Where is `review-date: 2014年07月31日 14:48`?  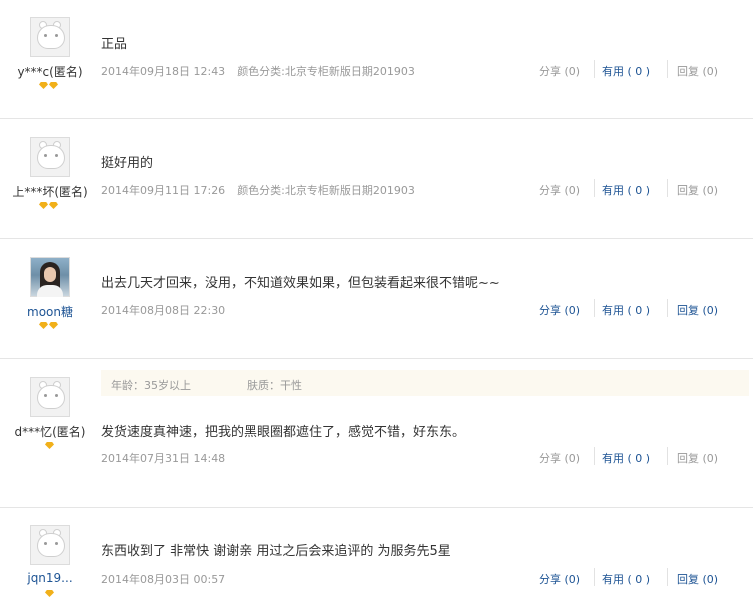 review-date: 2014年07月31日 14:48 is located at coordinates (163, 458).